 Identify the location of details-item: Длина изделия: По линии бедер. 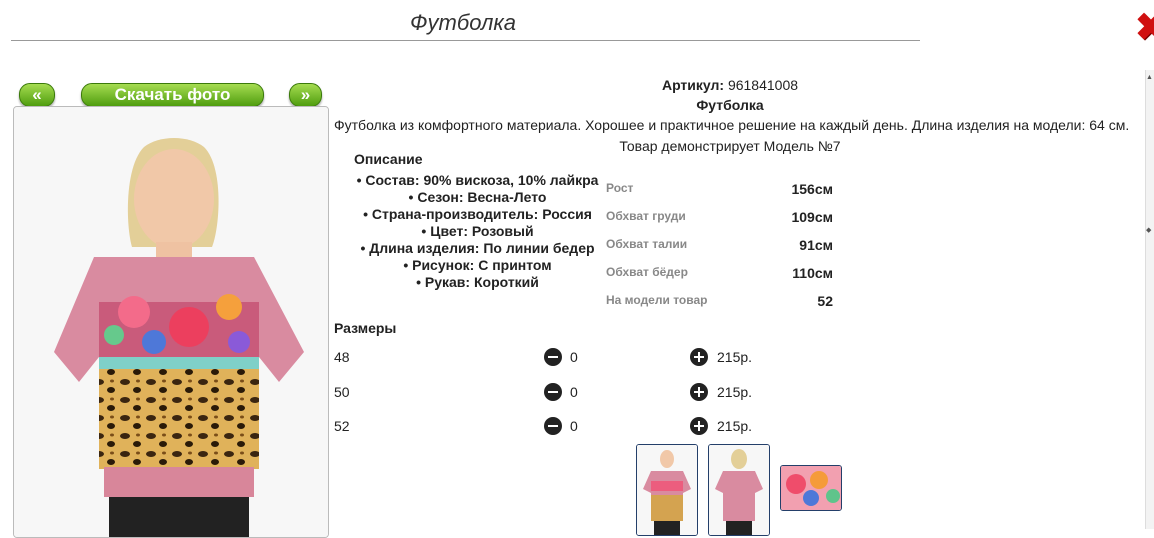
(477, 248).